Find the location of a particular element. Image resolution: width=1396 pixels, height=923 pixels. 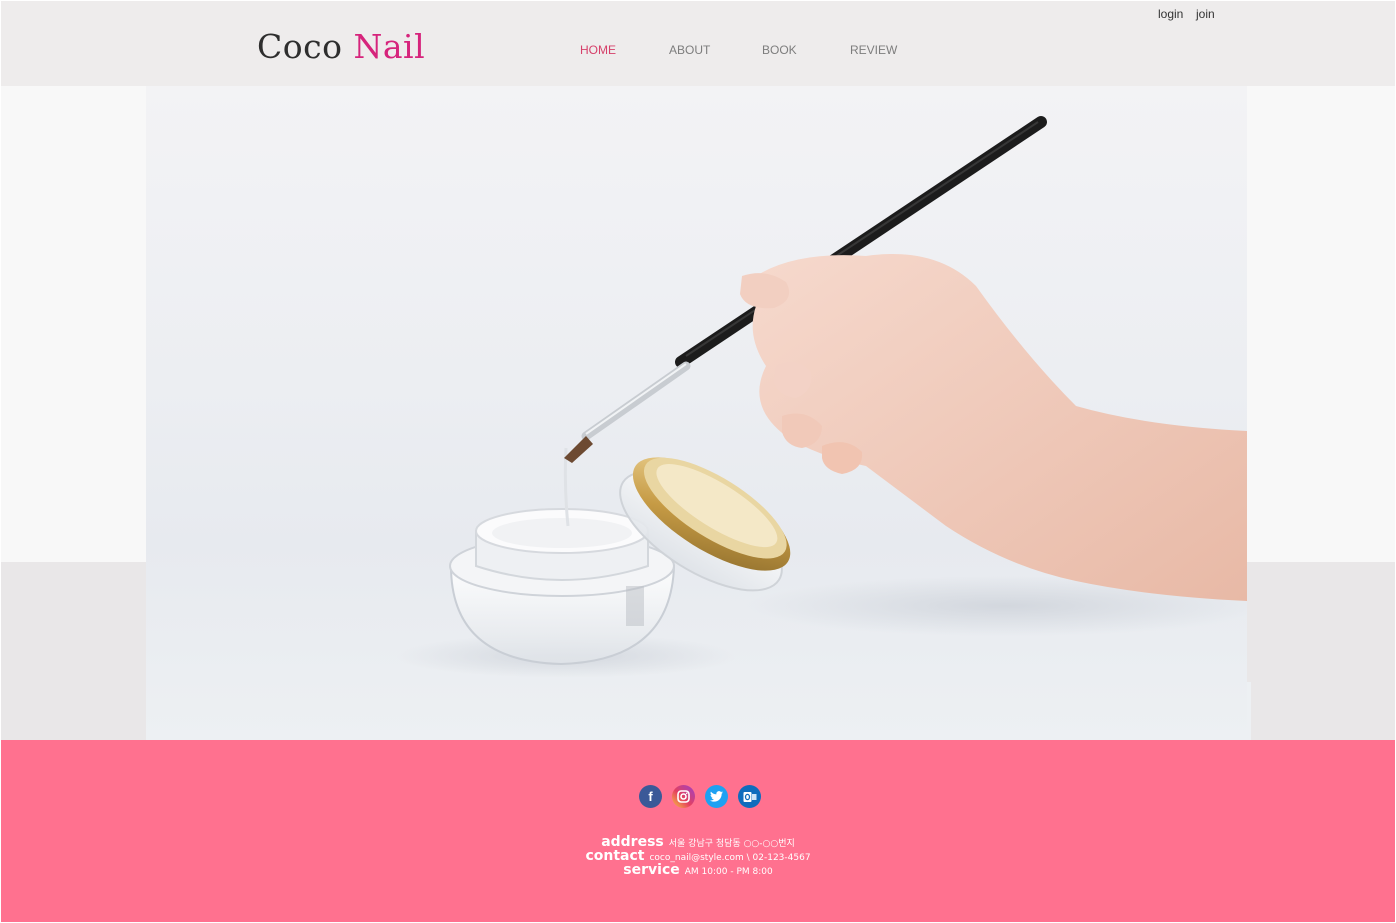

instagram-icon is located at coordinates (683, 796).